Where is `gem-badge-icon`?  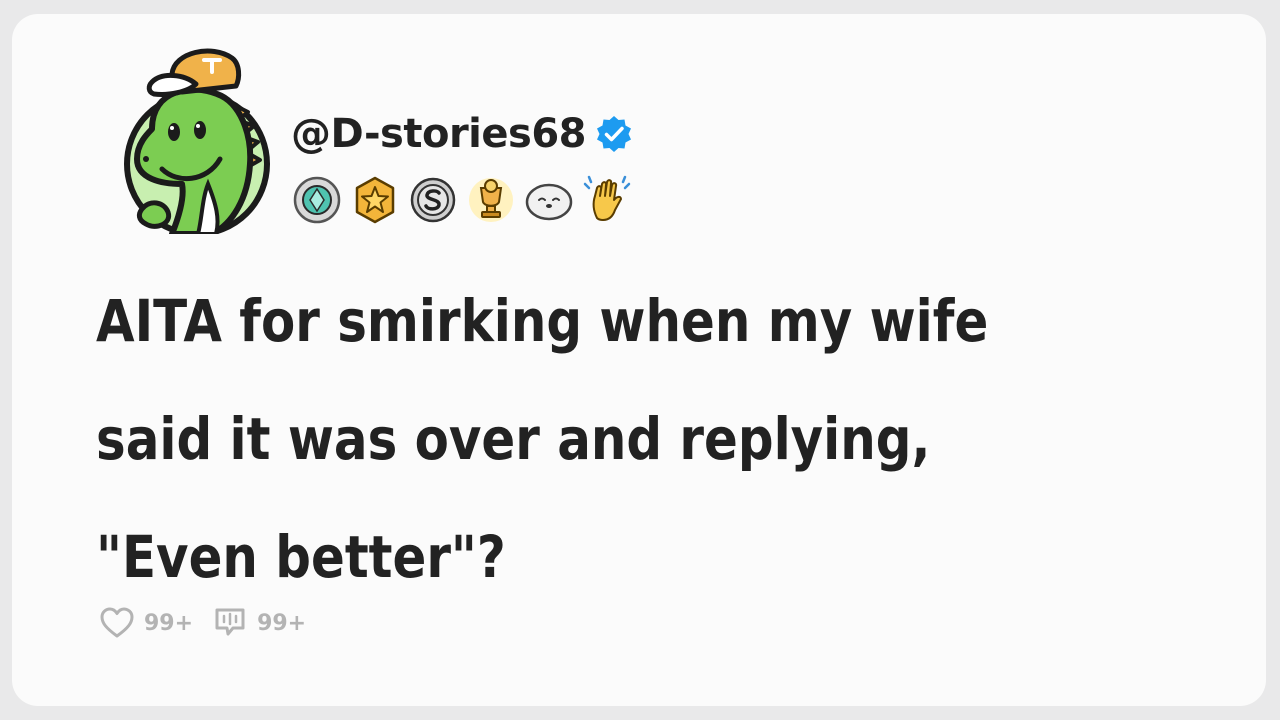 gem-badge-icon is located at coordinates (317, 200).